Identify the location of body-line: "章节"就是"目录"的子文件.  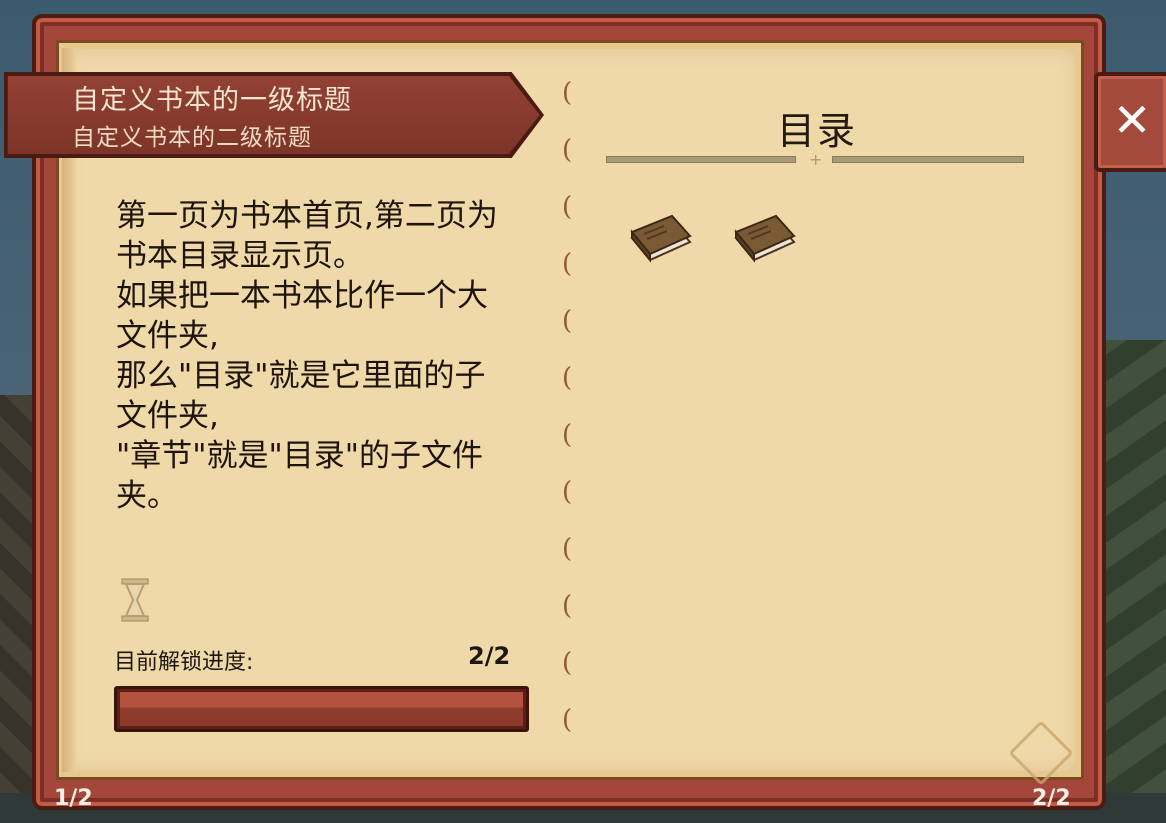
(300, 456).